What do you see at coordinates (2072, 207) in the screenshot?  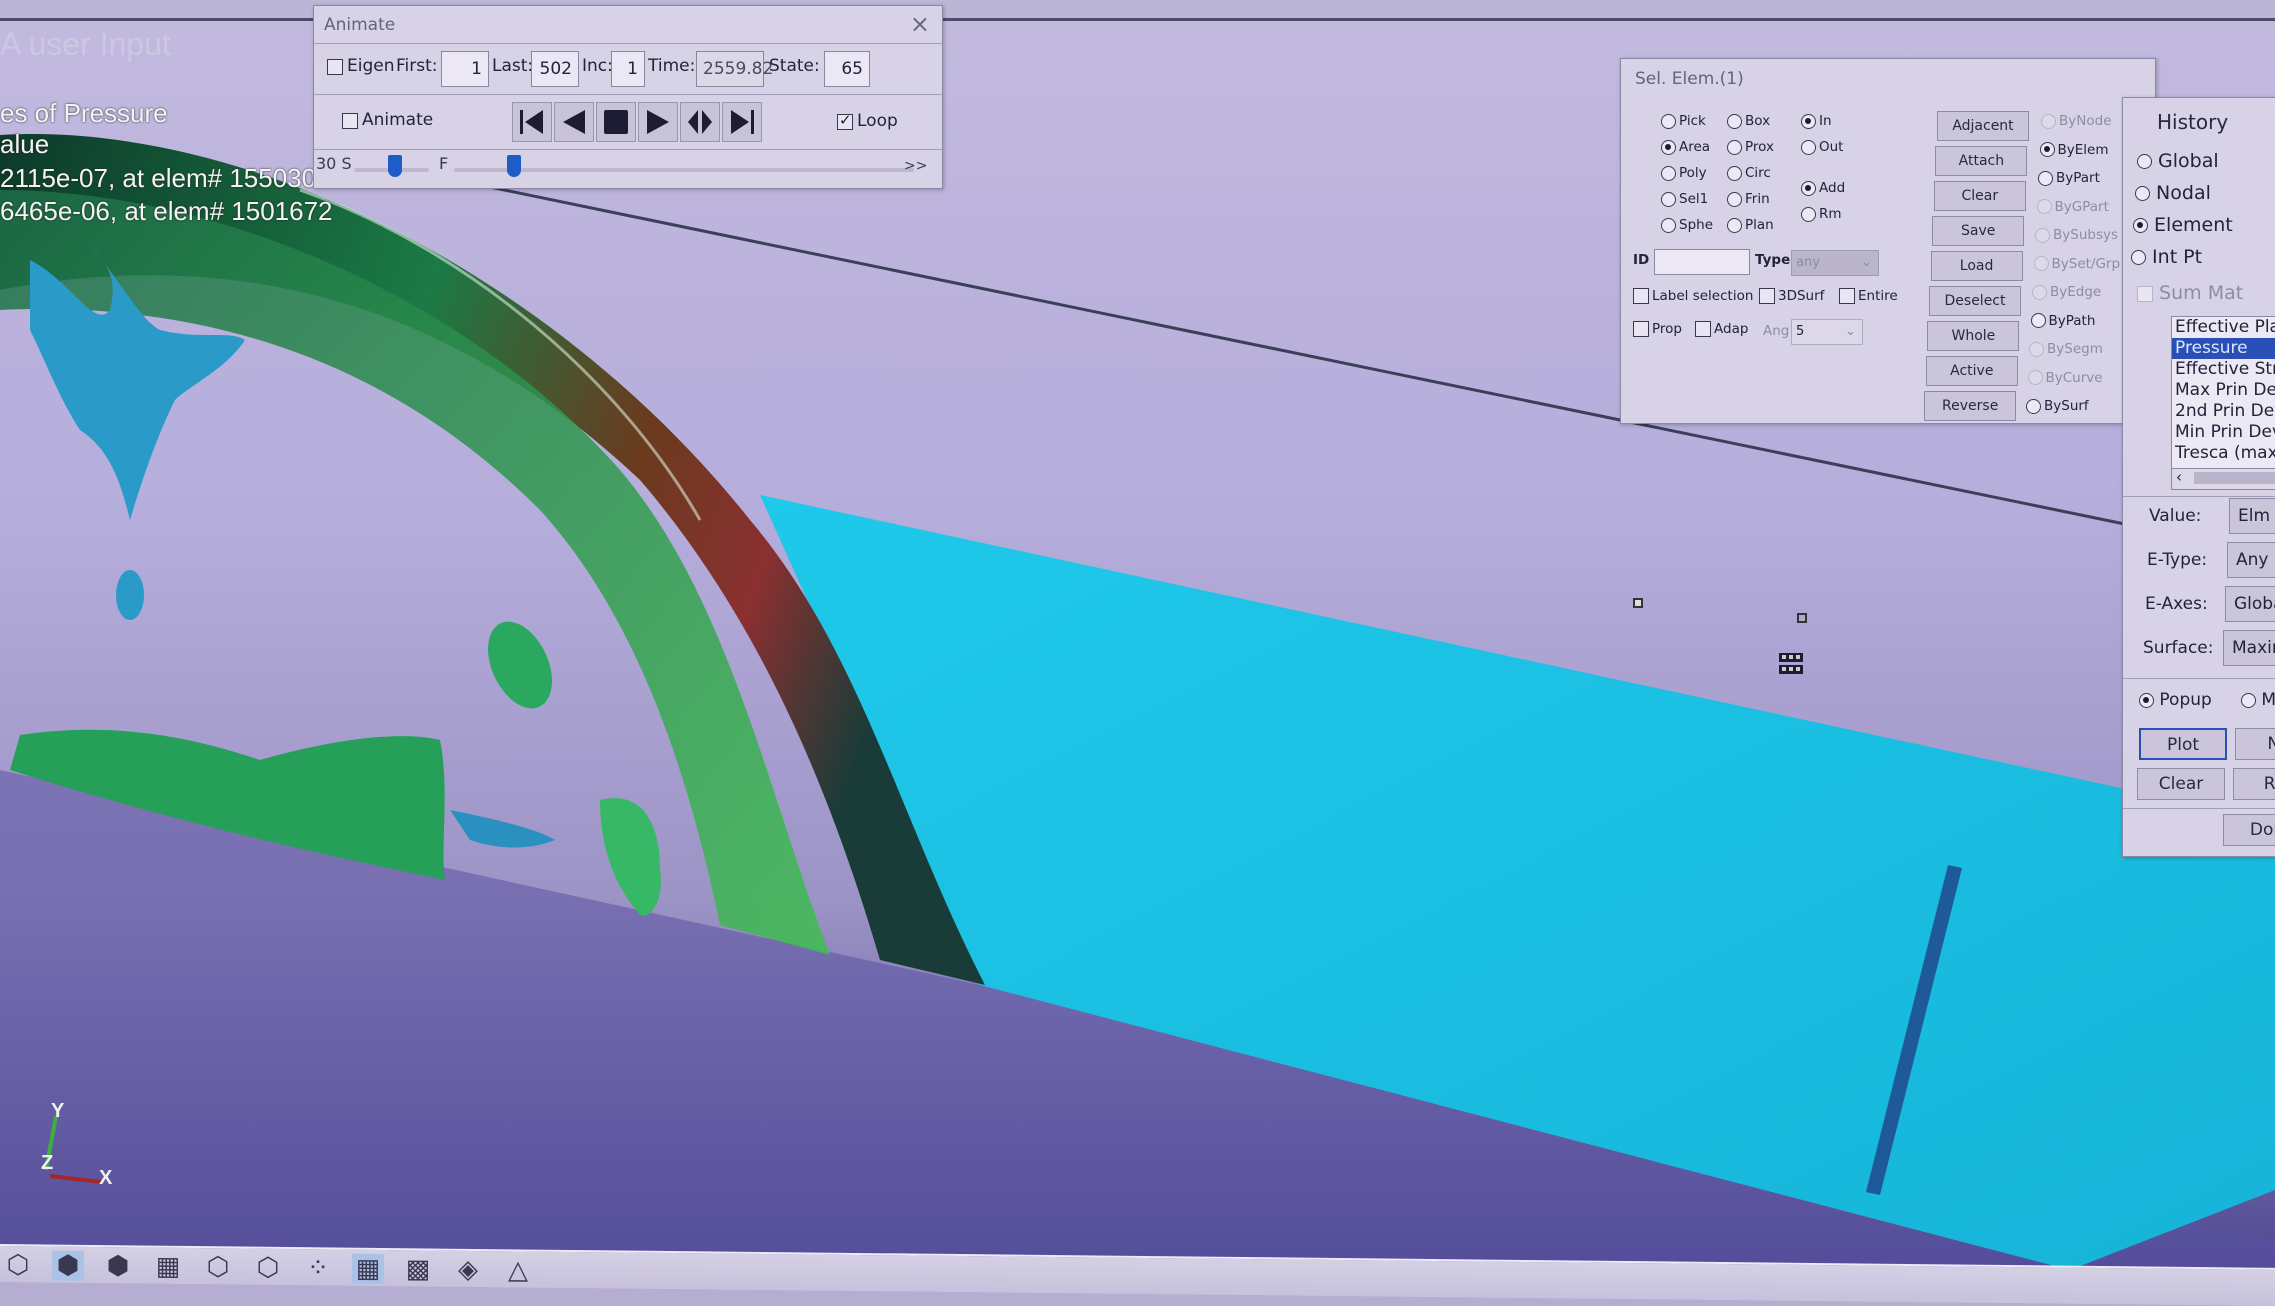 I see `bygpart-option: ByGPart` at bounding box center [2072, 207].